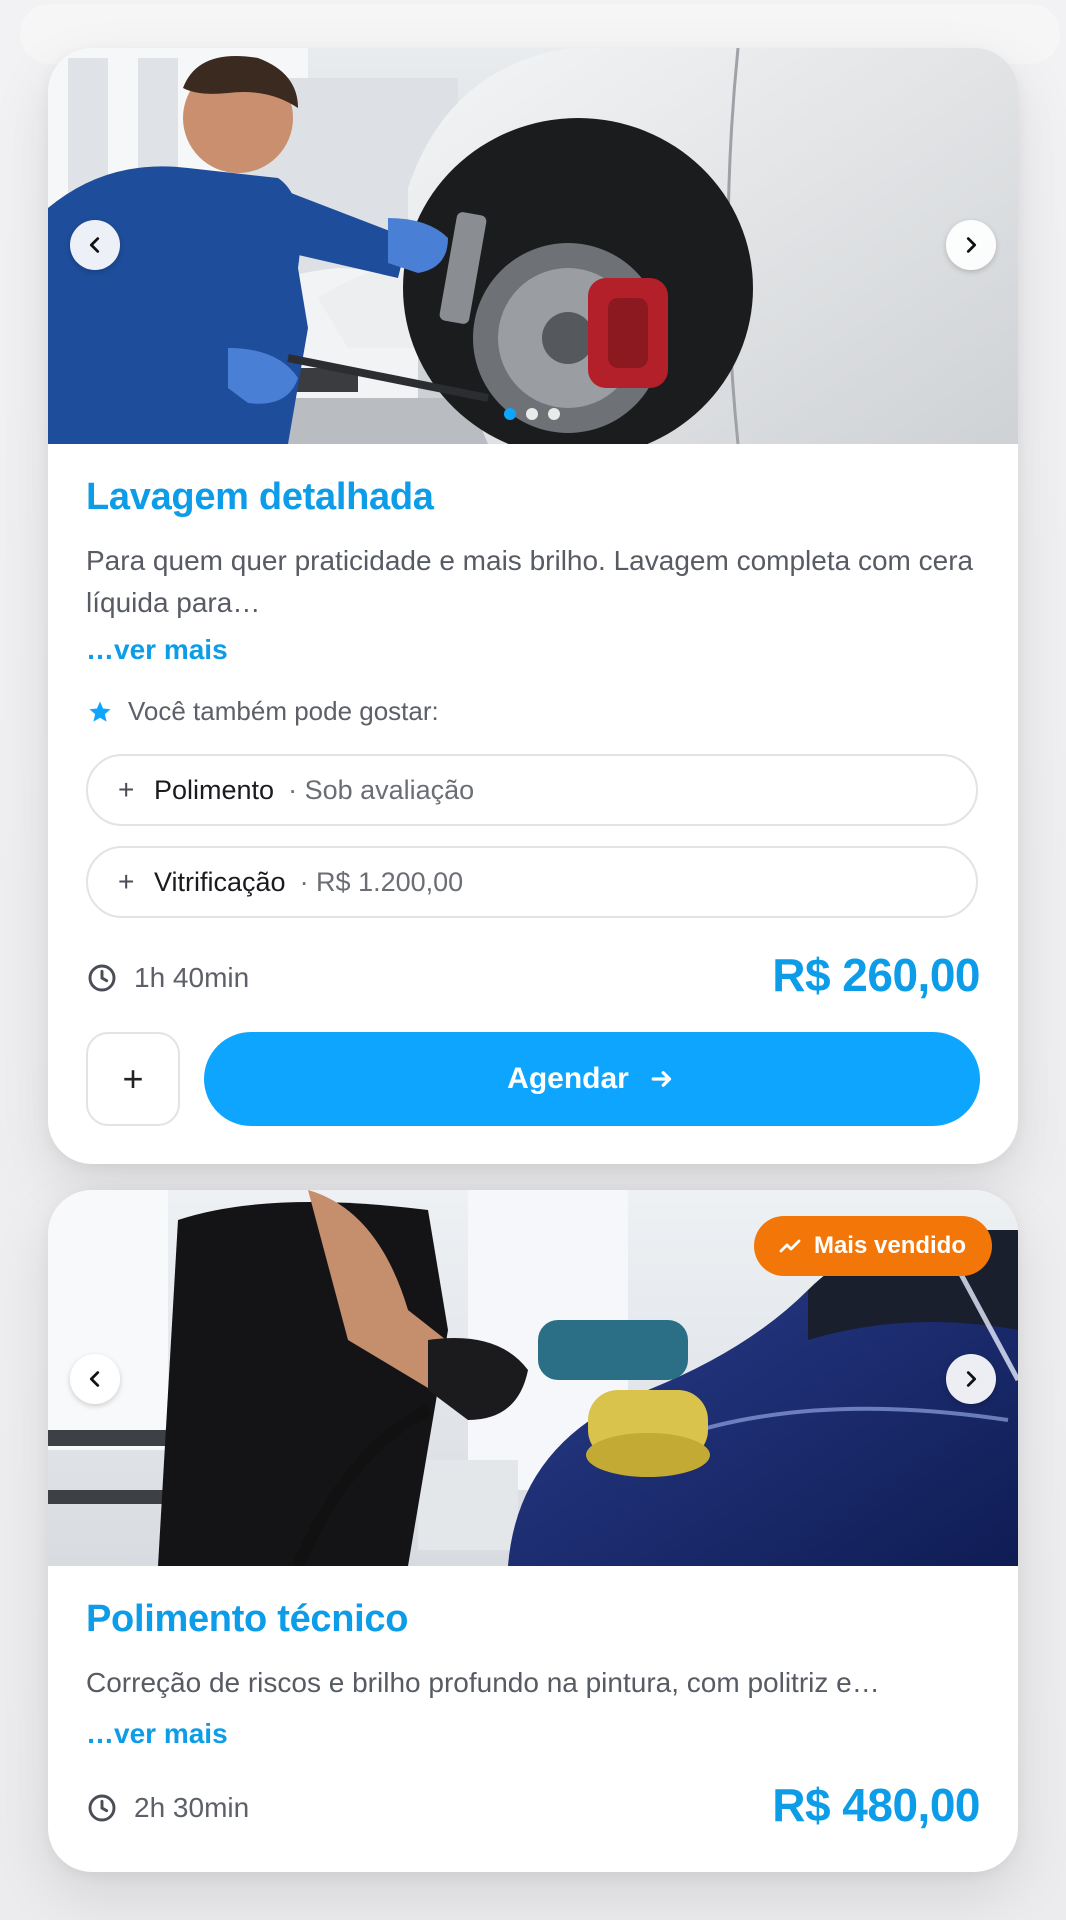 The width and height of the screenshot is (1066, 1920). Describe the element at coordinates (192, 1807) in the screenshot. I see `duration-text: 2h 30min` at that location.